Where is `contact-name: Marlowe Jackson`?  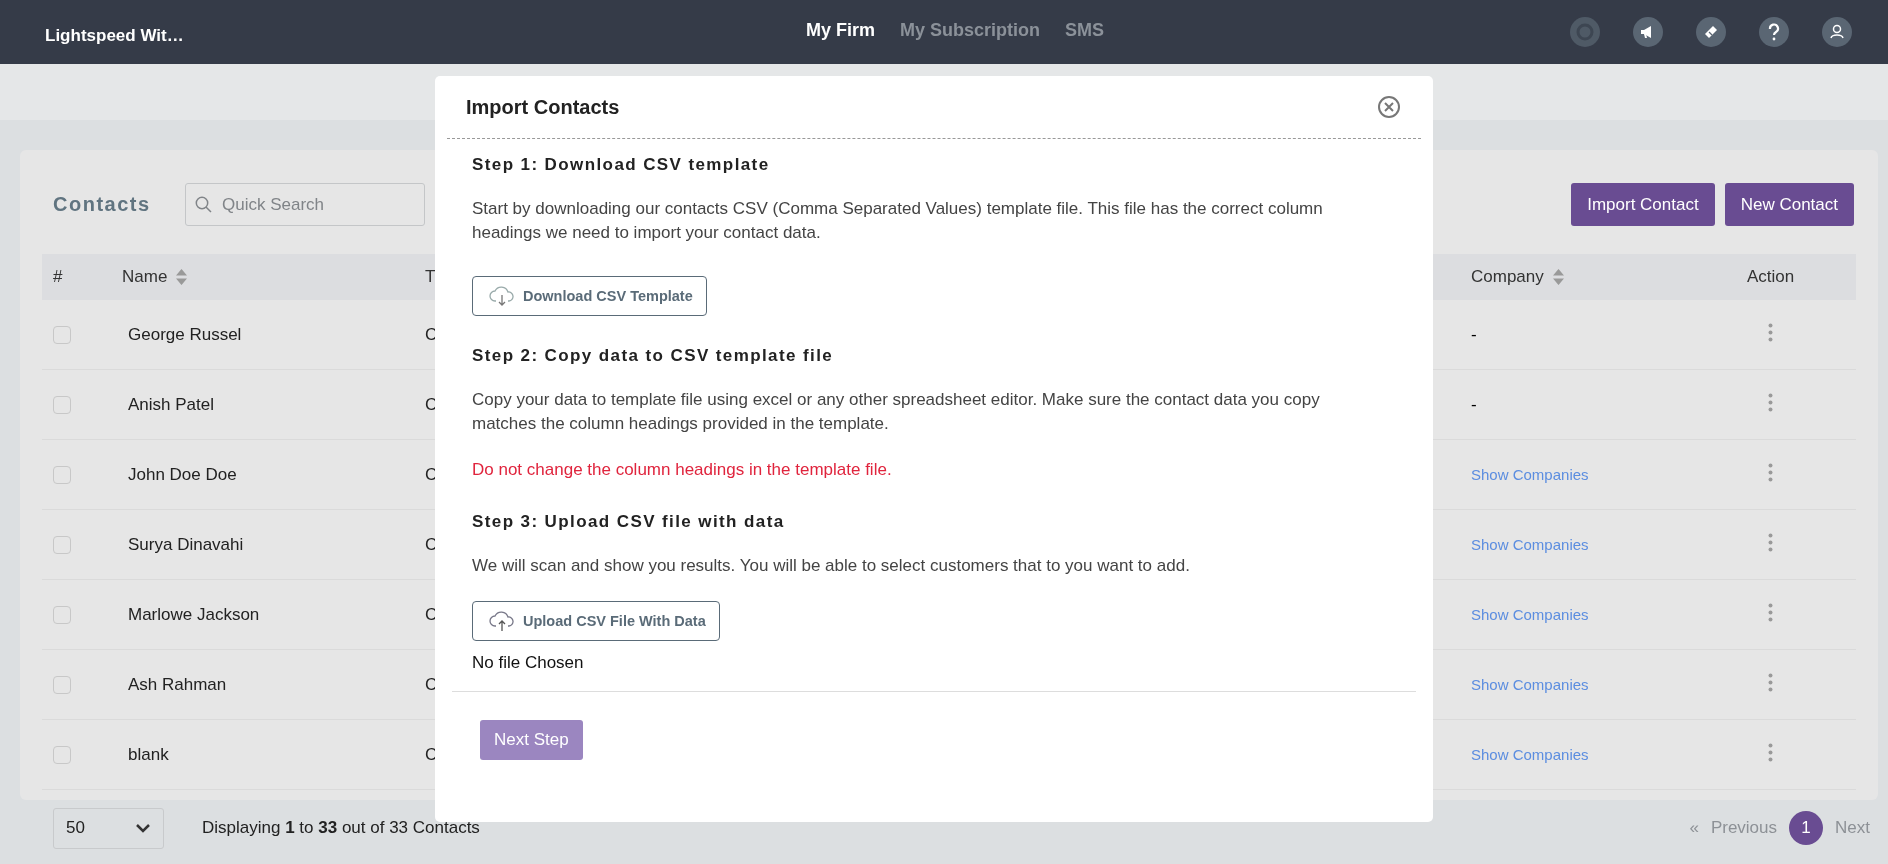 contact-name: Marlowe Jackson is located at coordinates (194, 614).